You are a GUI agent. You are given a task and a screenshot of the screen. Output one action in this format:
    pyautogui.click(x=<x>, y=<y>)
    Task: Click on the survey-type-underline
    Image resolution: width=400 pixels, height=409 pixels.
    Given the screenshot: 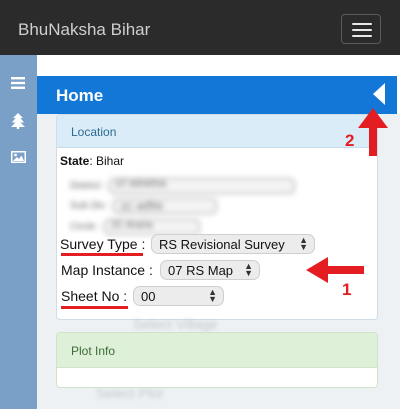 What is the action you would take?
    pyautogui.click(x=102, y=254)
    